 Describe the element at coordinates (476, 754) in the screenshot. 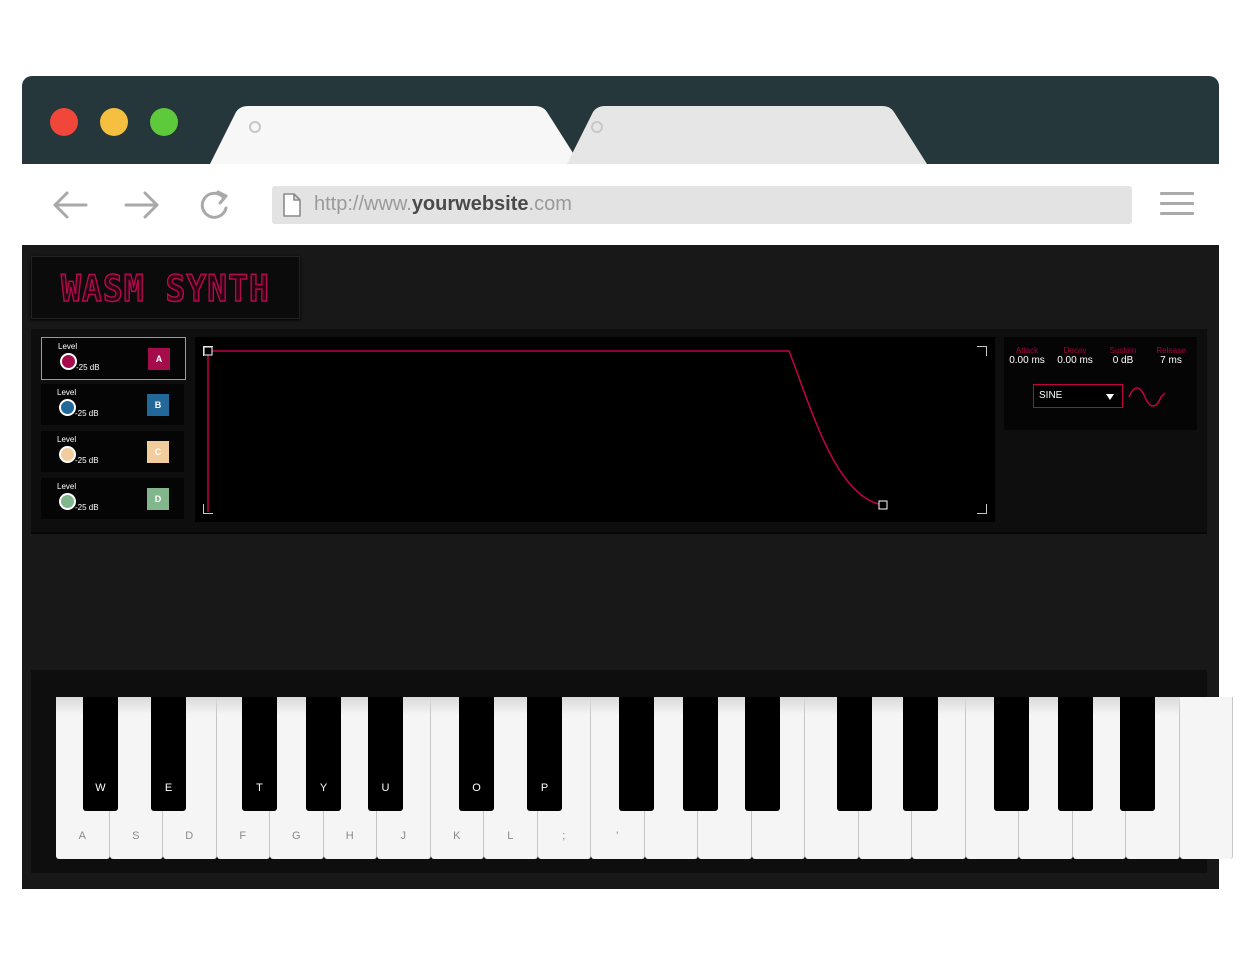

I see `black-key: O` at that location.